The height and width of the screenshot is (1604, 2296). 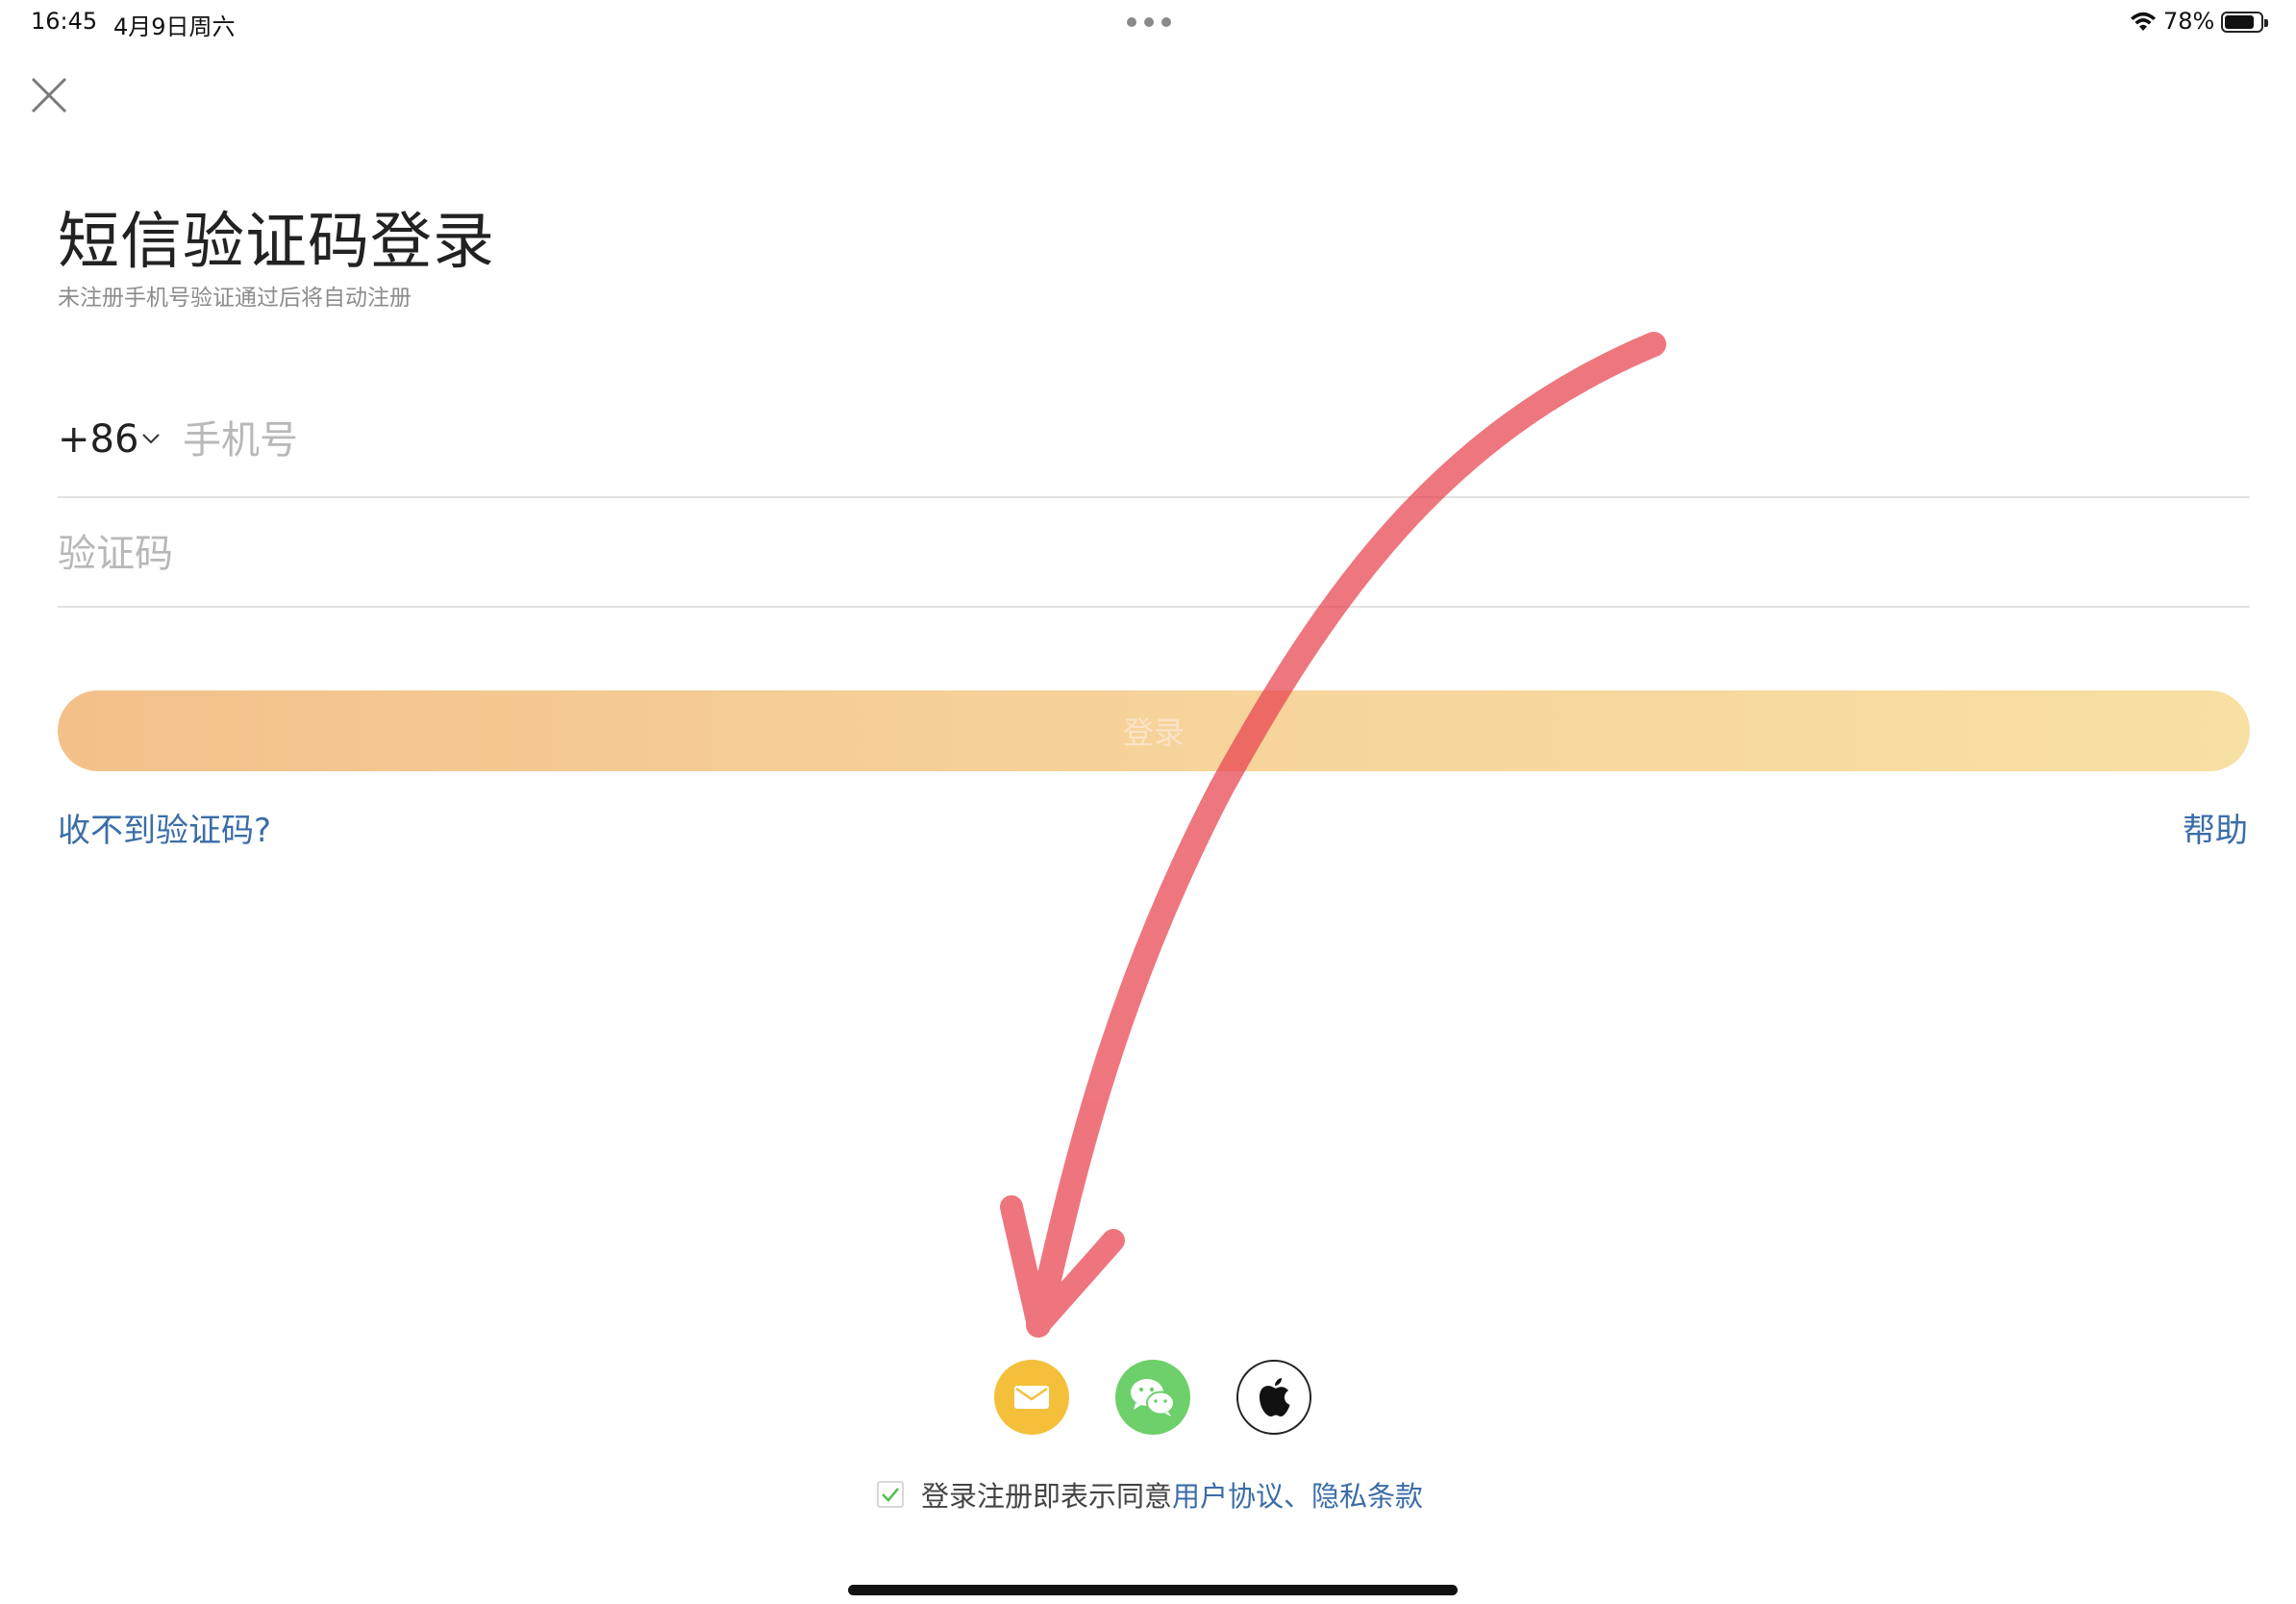 What do you see at coordinates (2189, 21) in the screenshot?
I see `battery-percent: 78%` at bounding box center [2189, 21].